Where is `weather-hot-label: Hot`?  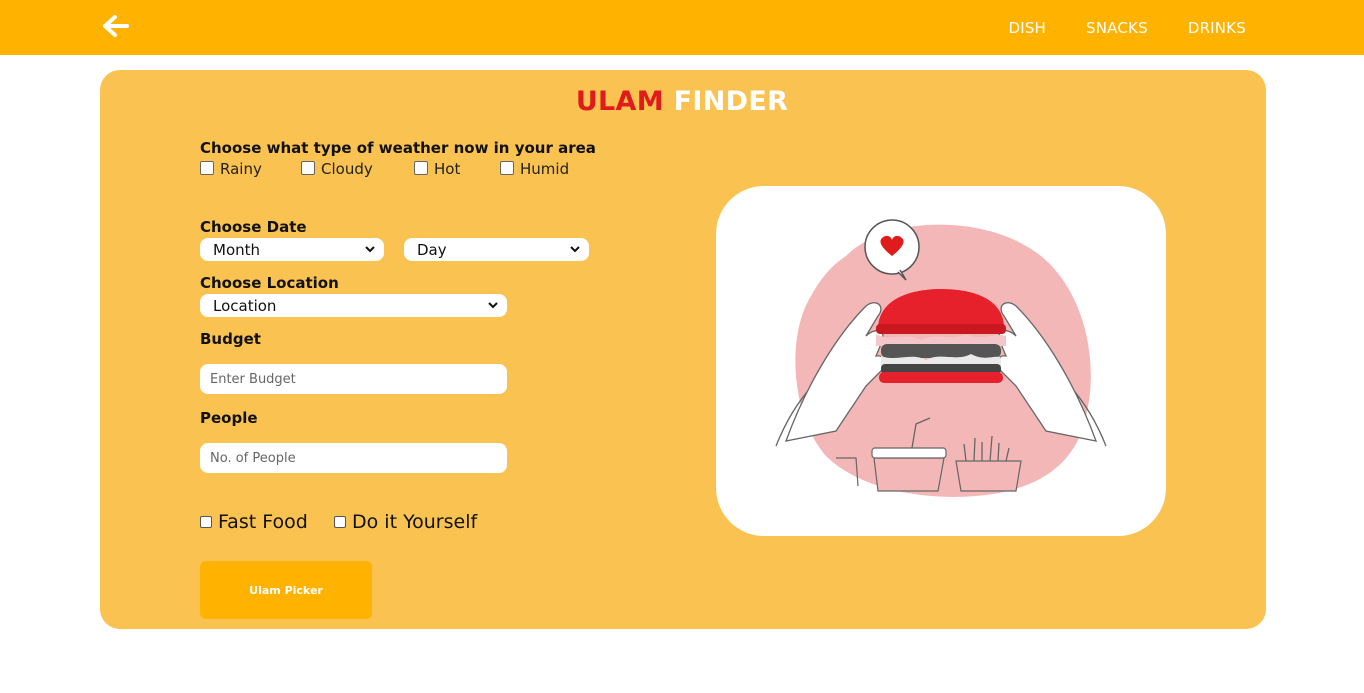 weather-hot-label: Hot is located at coordinates (447, 169).